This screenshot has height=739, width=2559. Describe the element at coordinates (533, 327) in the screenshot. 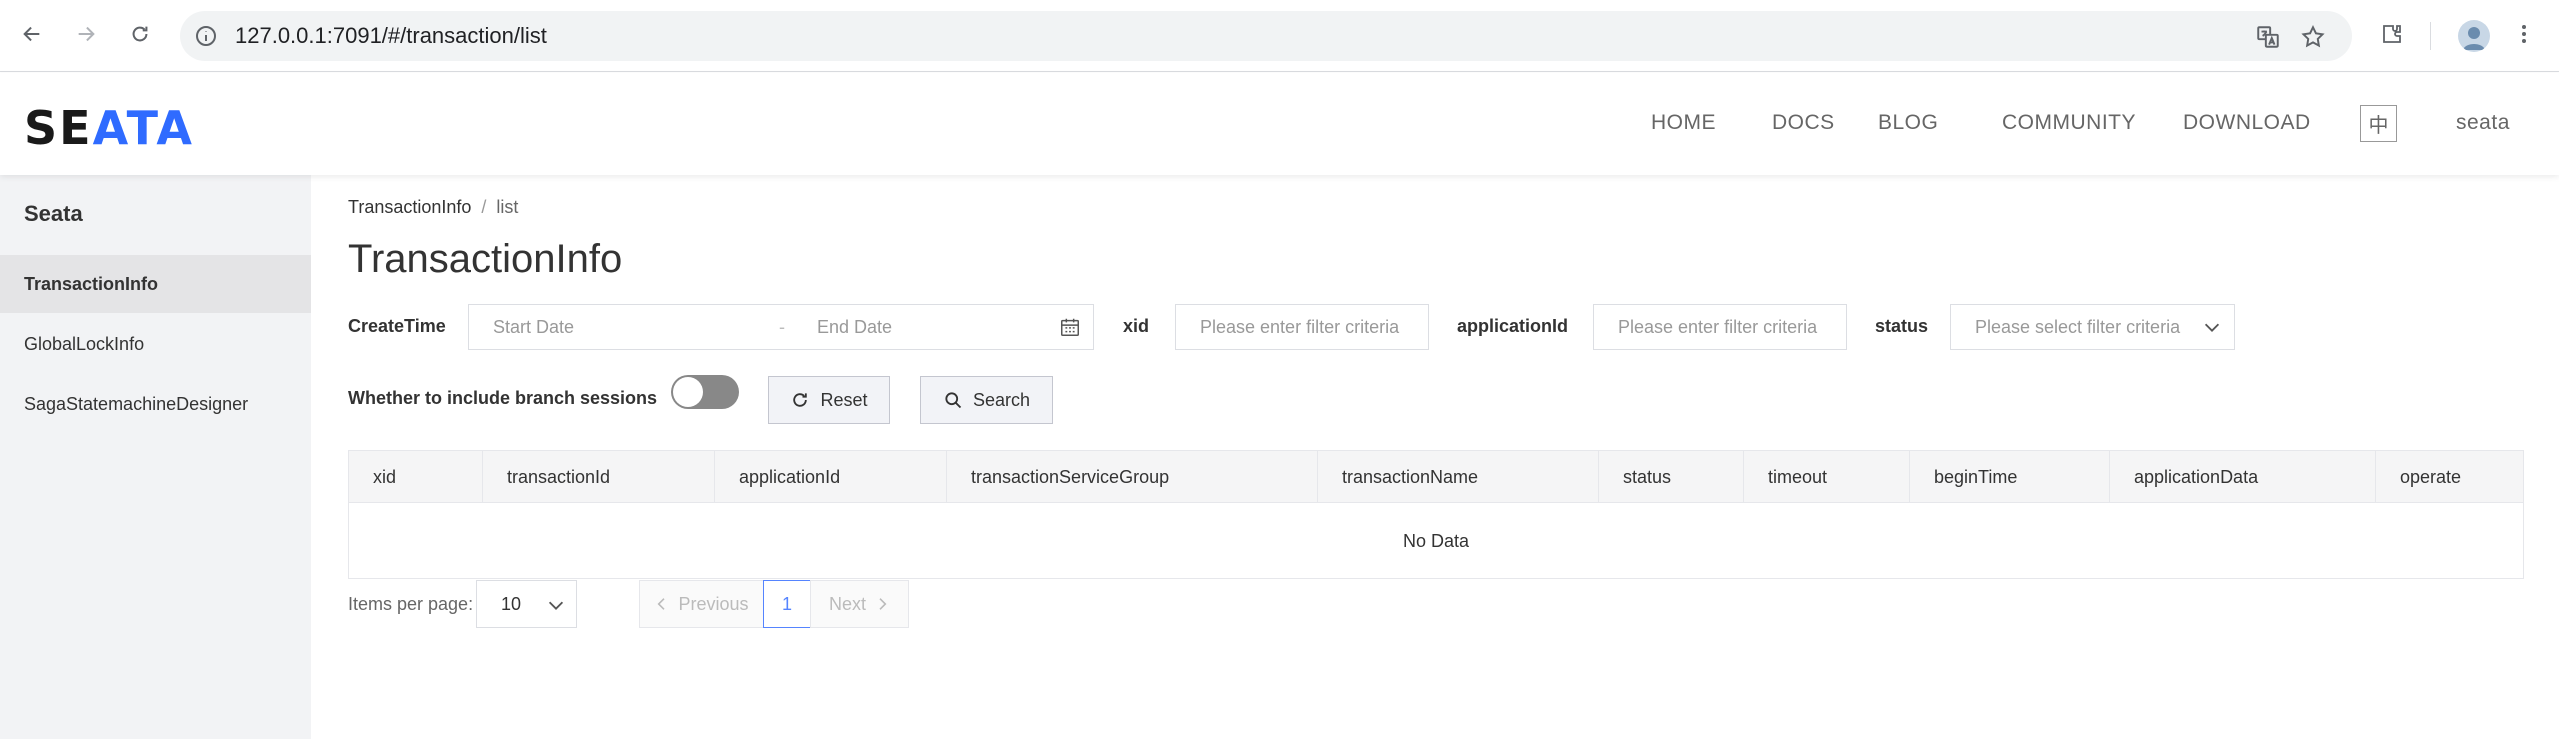

I see `start-date-input: Start Date` at that location.